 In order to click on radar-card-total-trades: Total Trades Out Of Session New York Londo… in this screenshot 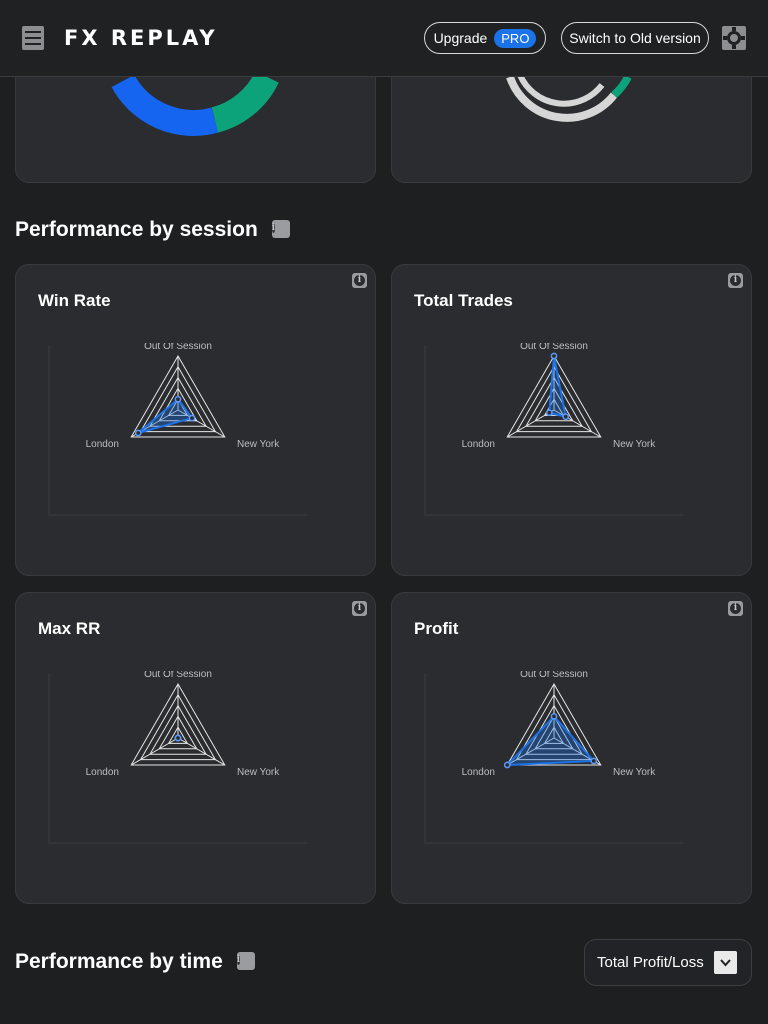, I will do `click(571, 420)`.